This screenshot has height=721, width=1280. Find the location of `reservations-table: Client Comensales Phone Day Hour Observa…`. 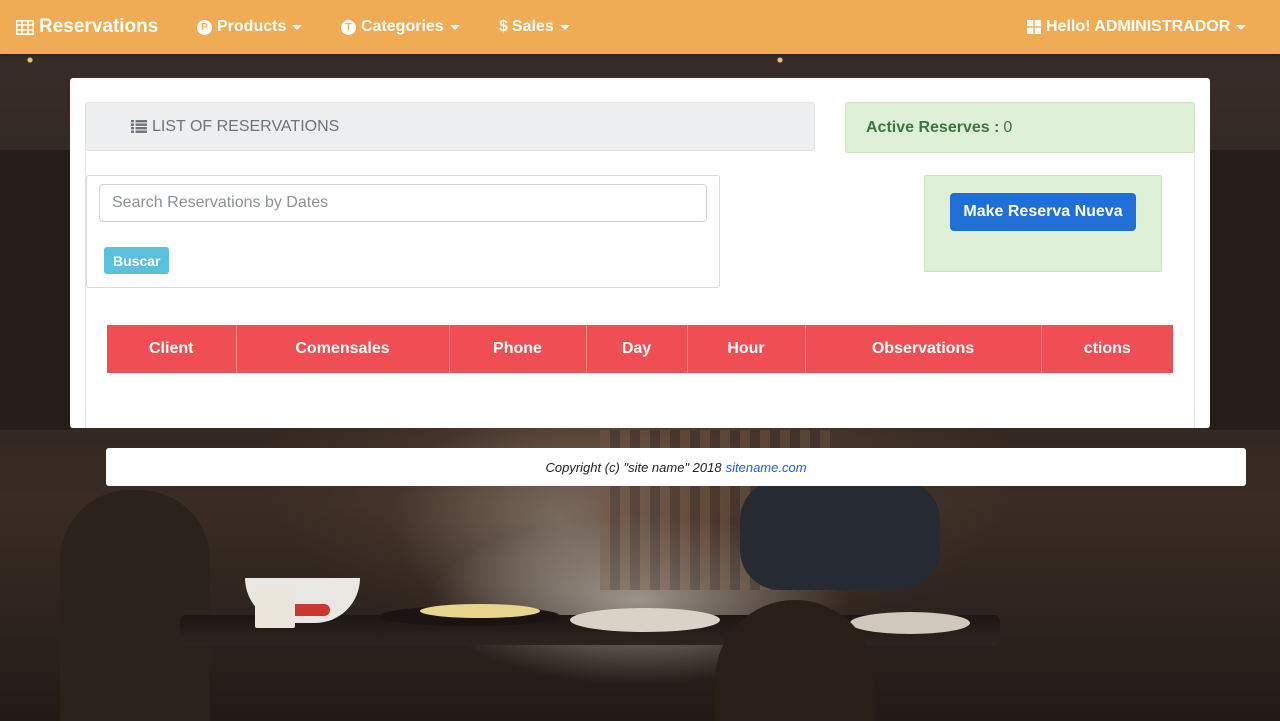

reservations-table: Client Comensales Phone Day Hour Observa… is located at coordinates (640, 349).